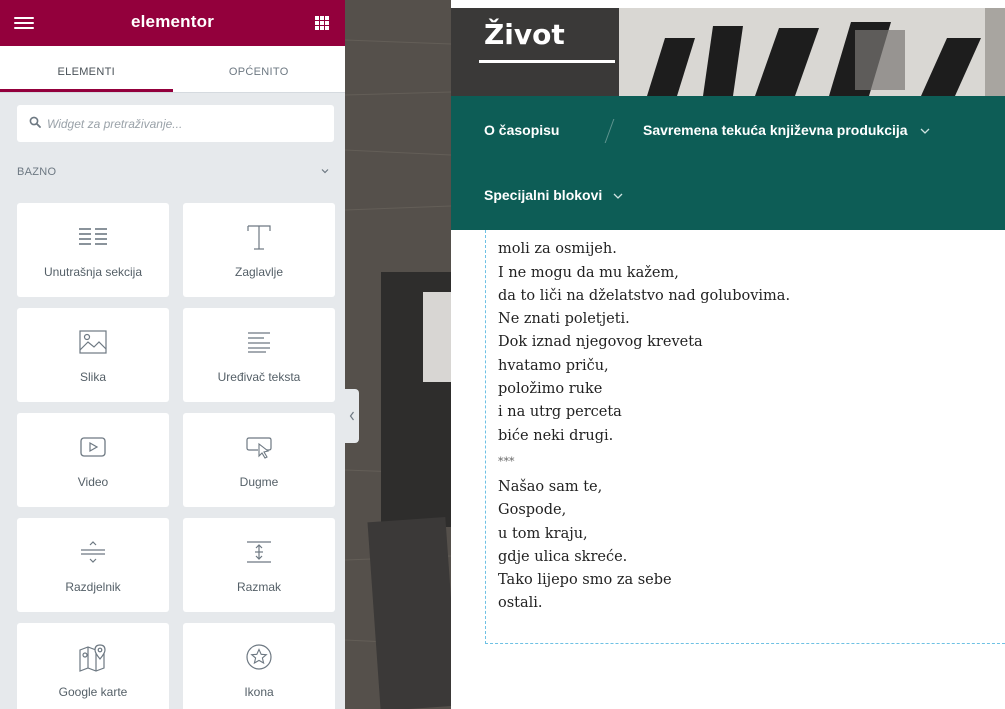  Describe the element at coordinates (93, 552) in the screenshot. I see `divider-icon` at that location.